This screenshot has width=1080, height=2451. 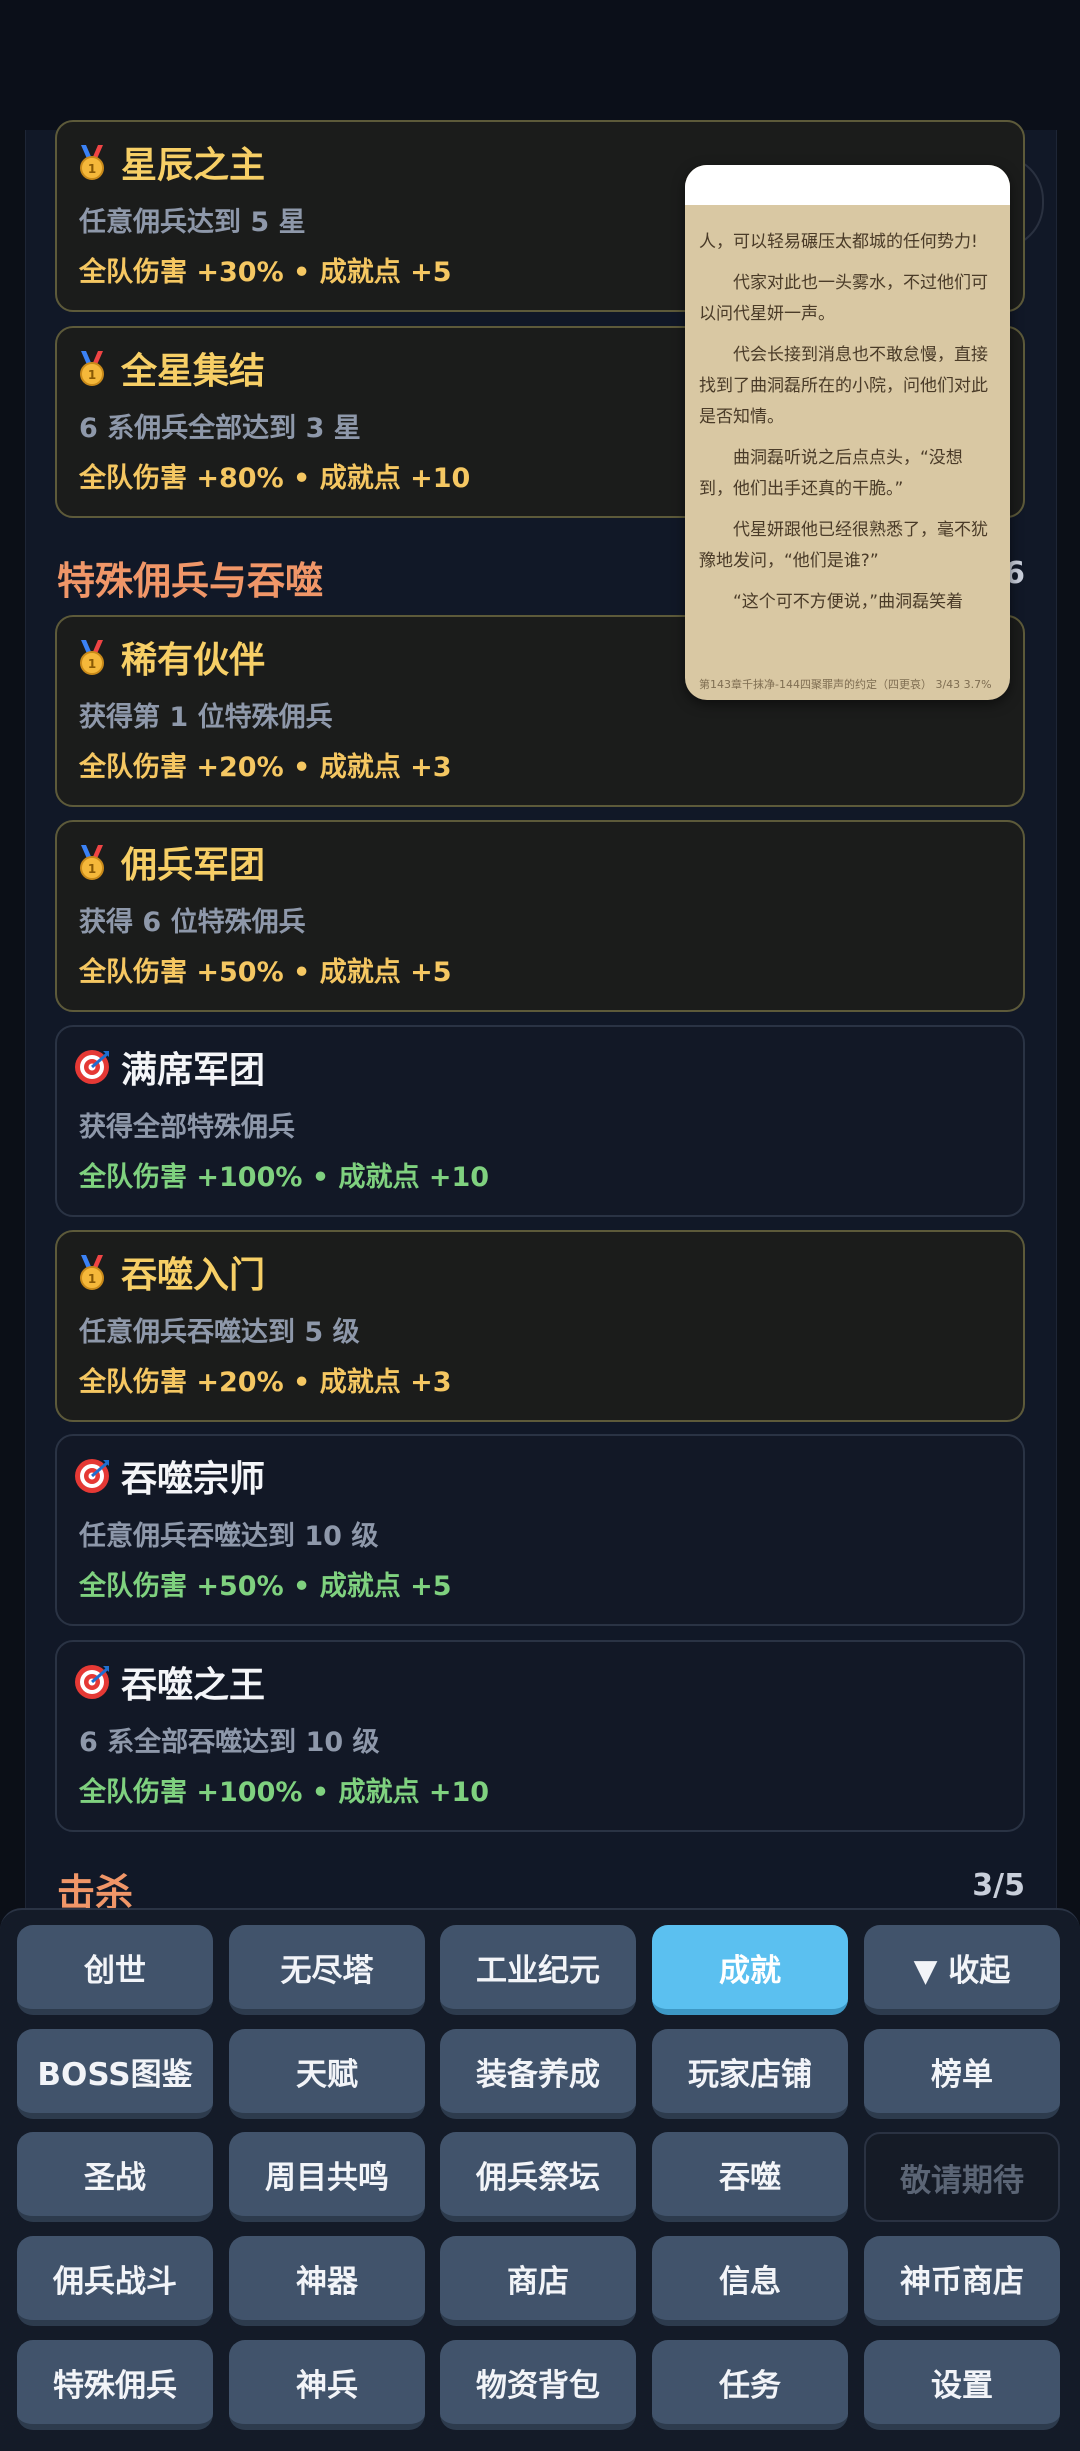 What do you see at coordinates (540, 1121) in the screenshot?
I see `achievement-card: 满席军团获得全部特殊佣兵全队伤害 +100% • 成就点 +10` at bounding box center [540, 1121].